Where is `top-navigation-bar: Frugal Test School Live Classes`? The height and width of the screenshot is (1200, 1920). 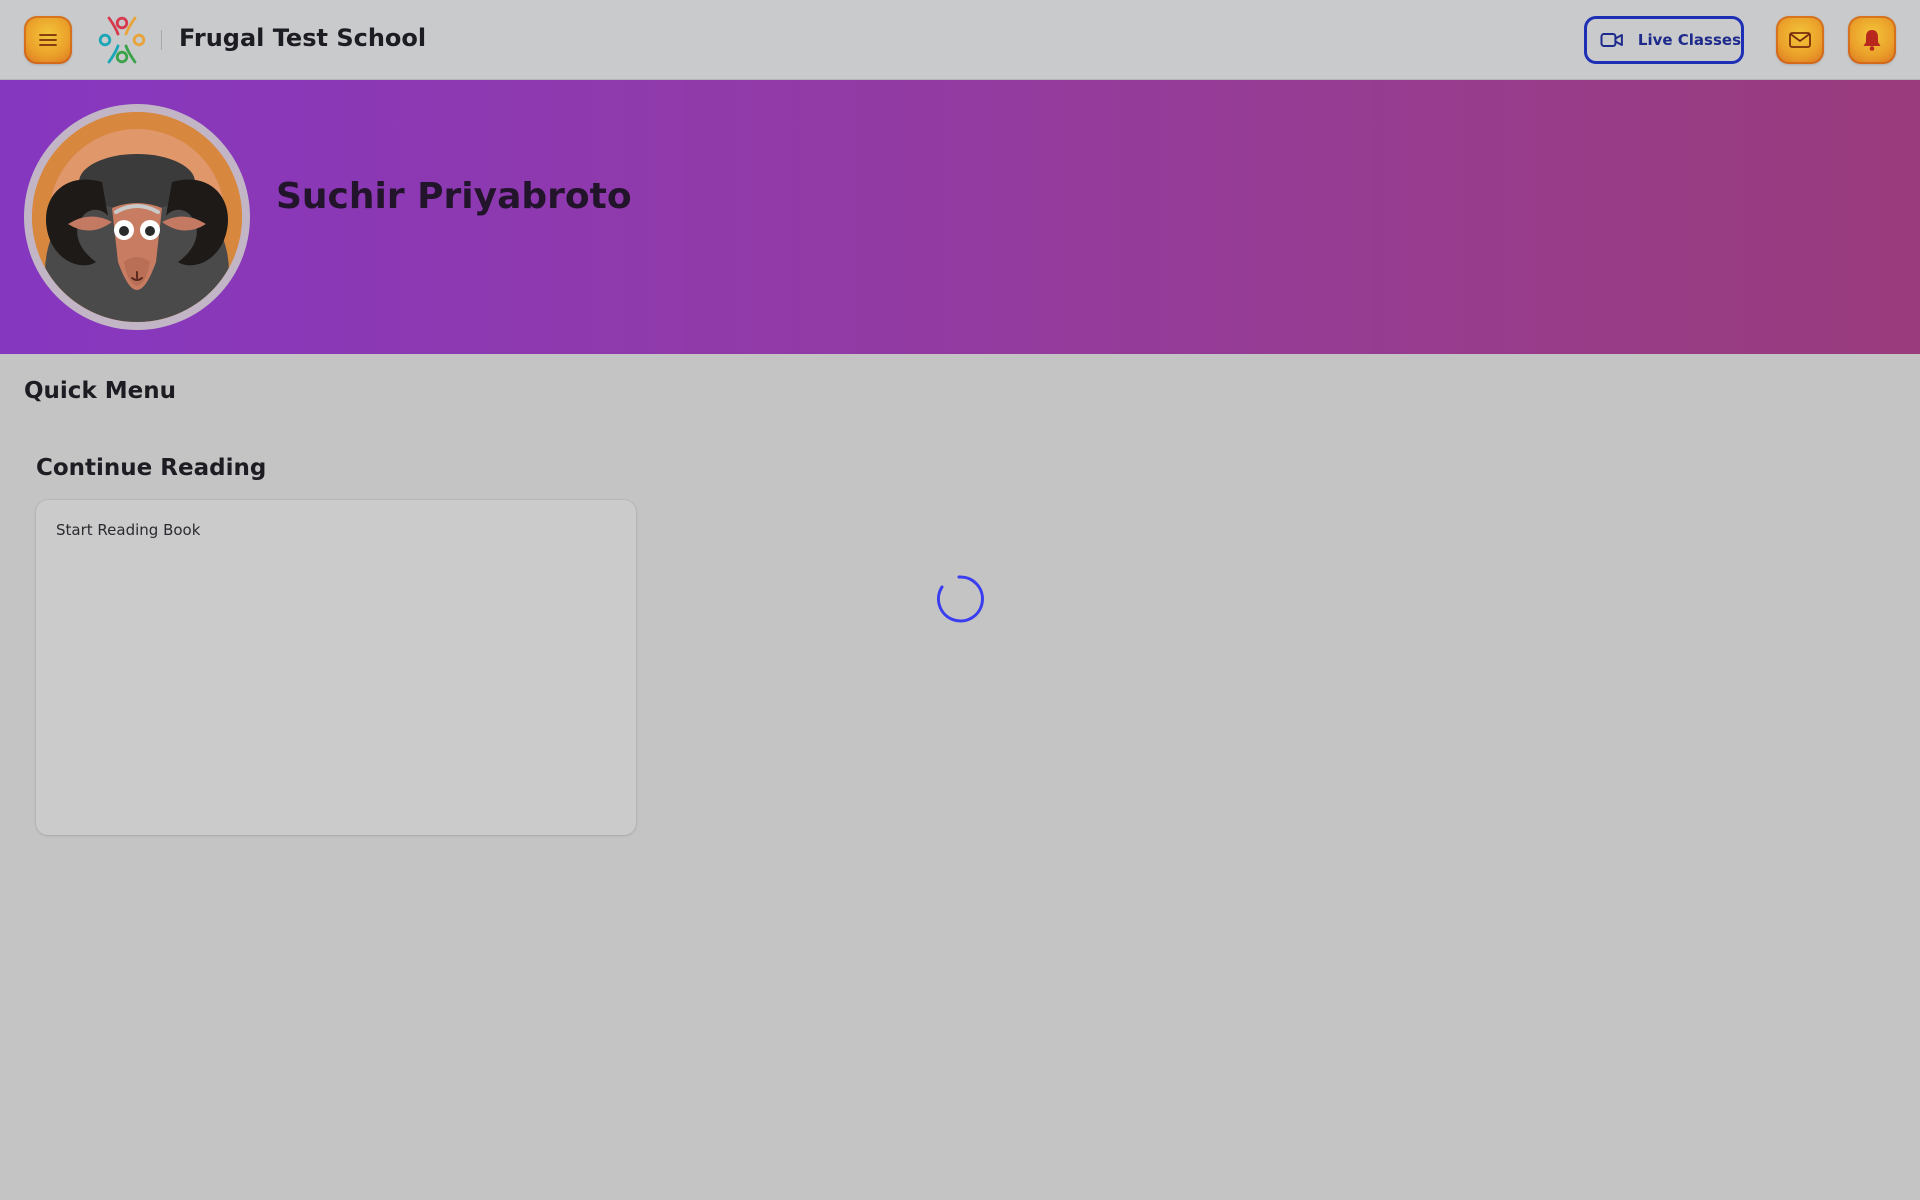
top-navigation-bar: Frugal Test School Live Classes is located at coordinates (960, 40).